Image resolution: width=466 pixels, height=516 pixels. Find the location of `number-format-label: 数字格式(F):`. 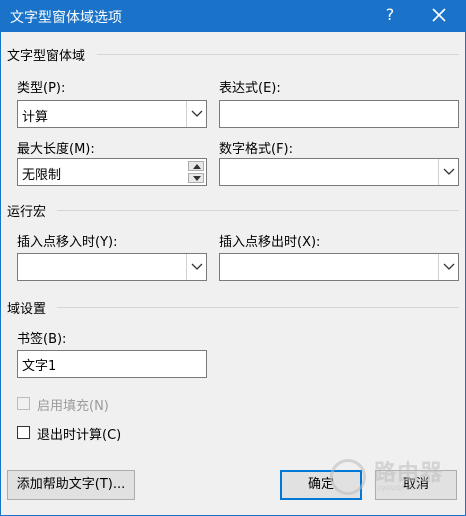

number-format-label: 数字格式(F): is located at coordinates (256, 149).